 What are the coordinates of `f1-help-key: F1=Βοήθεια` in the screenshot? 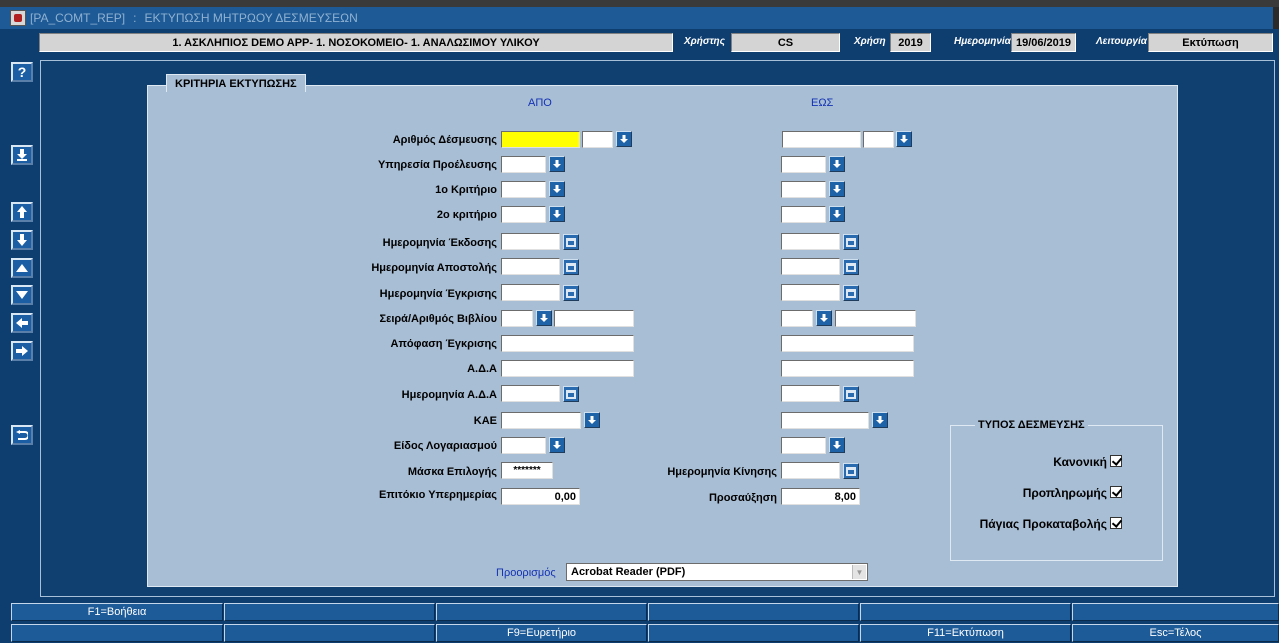 It's located at (117, 612).